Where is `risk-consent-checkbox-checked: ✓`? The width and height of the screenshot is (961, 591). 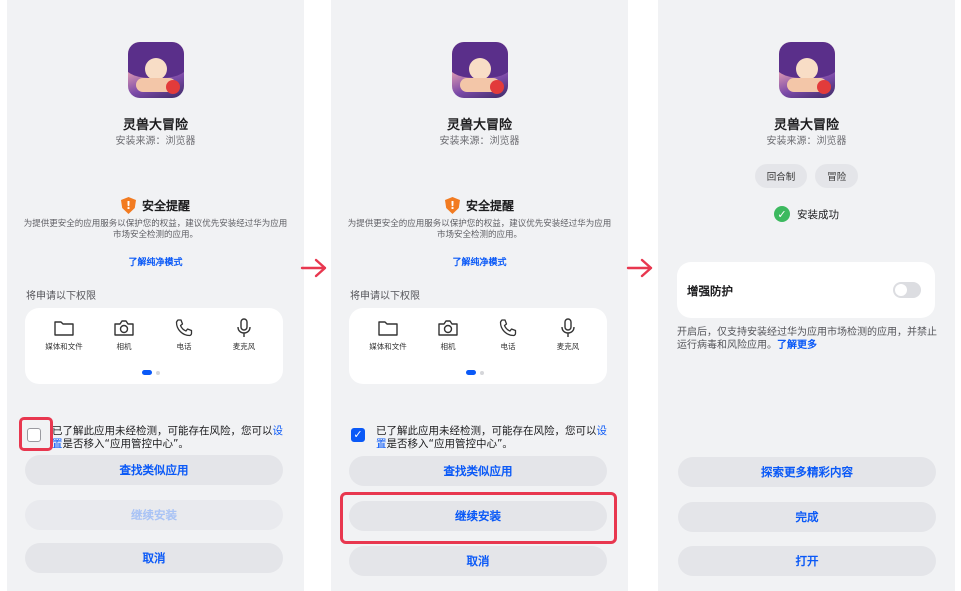
risk-consent-checkbox-checked: ✓ is located at coordinates (358, 435).